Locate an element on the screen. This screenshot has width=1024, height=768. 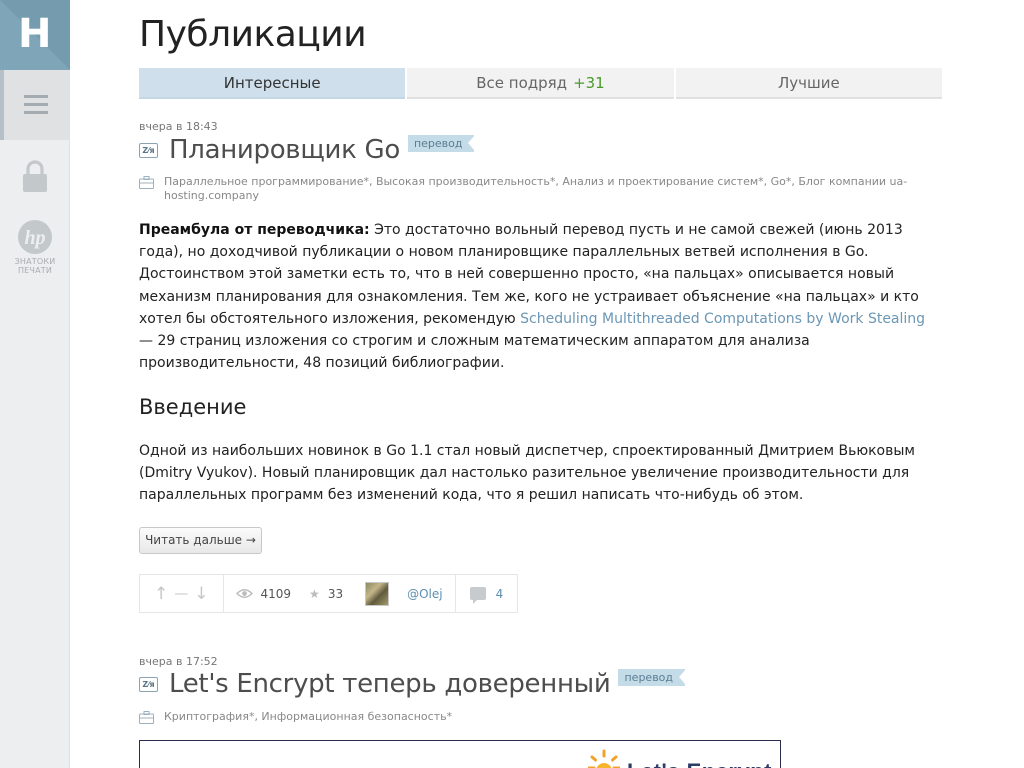
tab-all: Все подряд +31 is located at coordinates (540, 83).